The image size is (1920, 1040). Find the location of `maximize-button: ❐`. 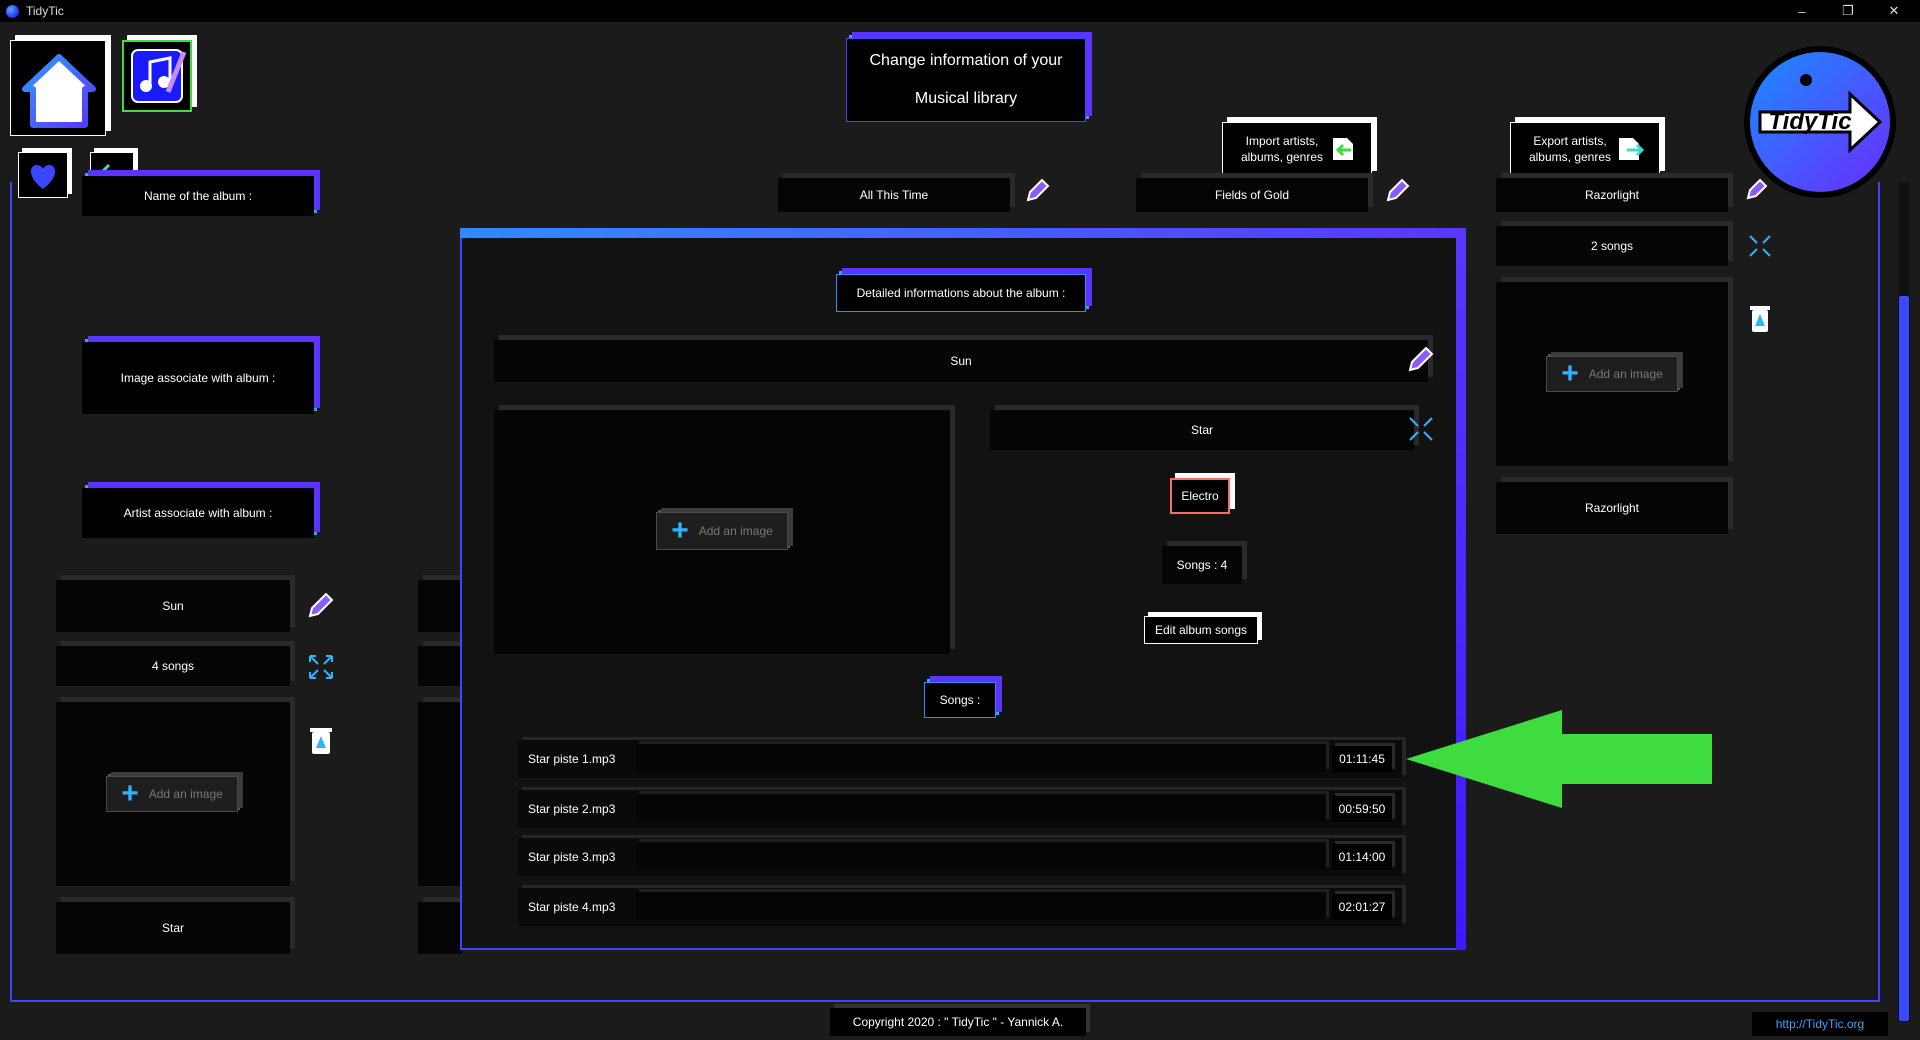

maximize-button: ❐ is located at coordinates (1848, 11).